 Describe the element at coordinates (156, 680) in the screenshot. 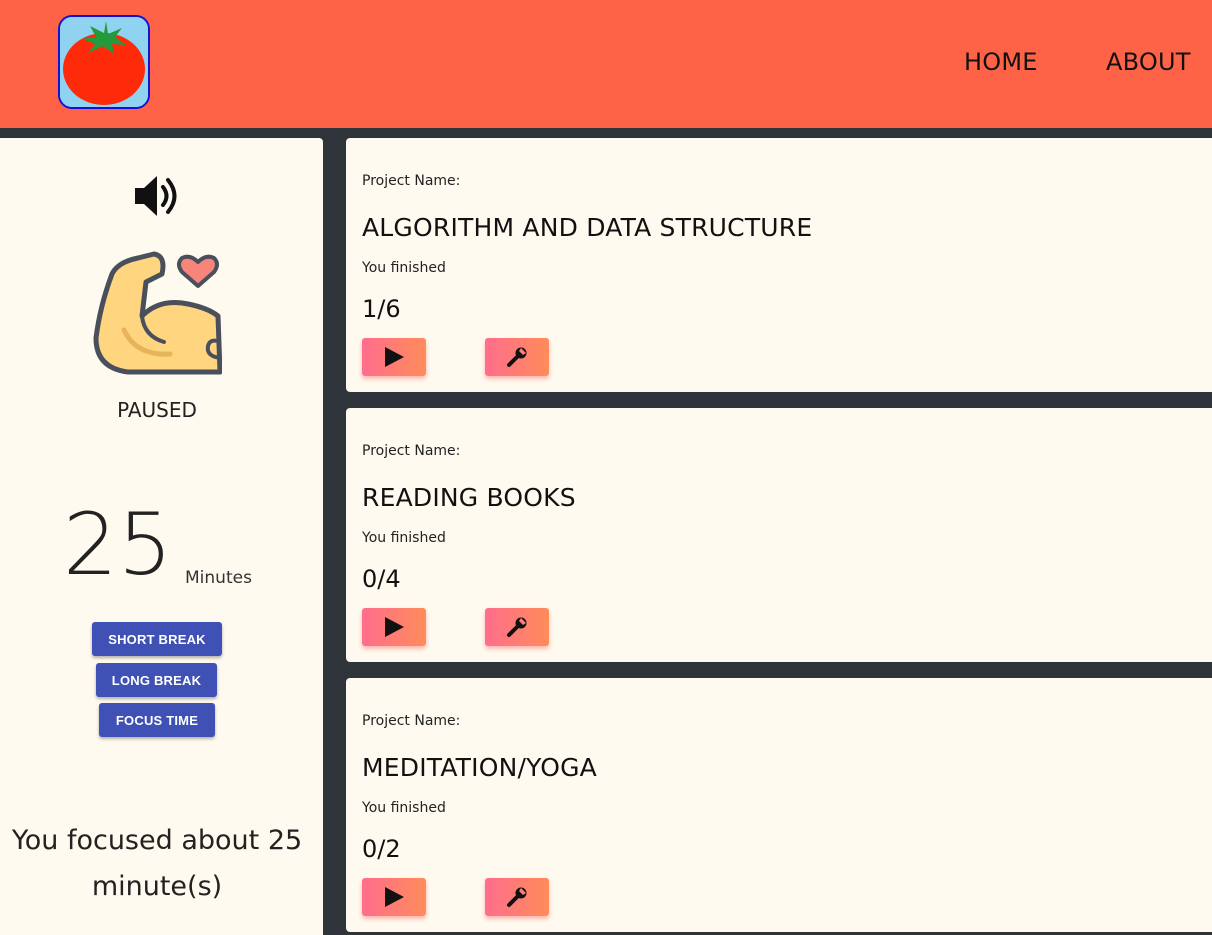

I see `long-break-button: LONG BREAK` at that location.